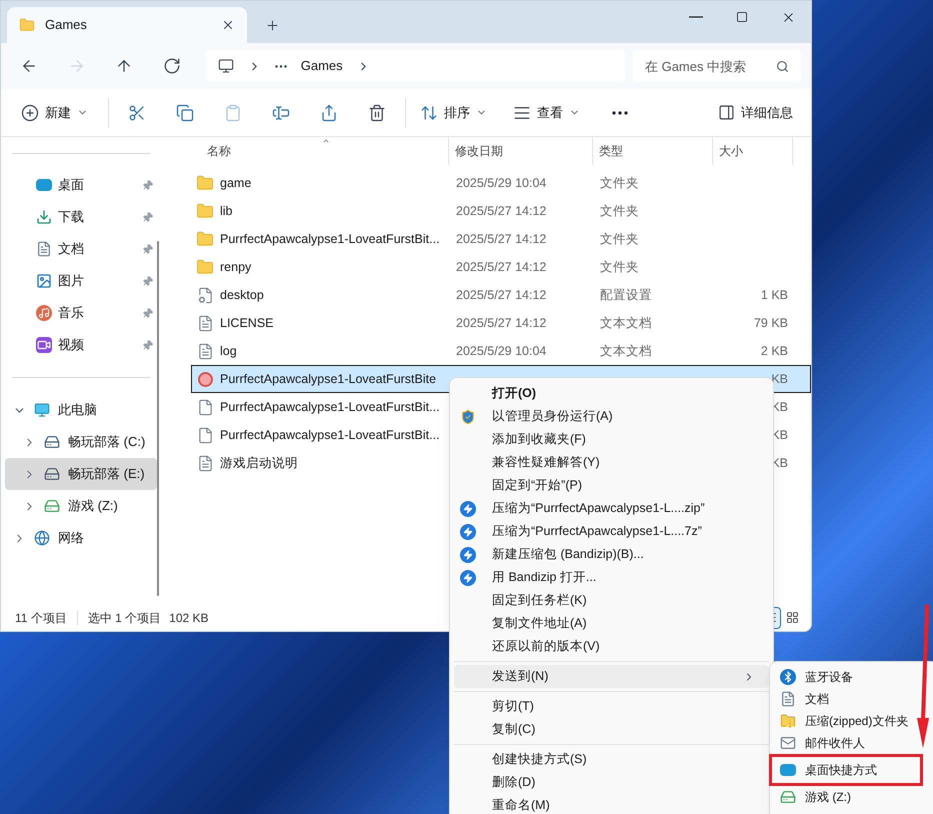 This screenshot has height=814, width=933. Describe the element at coordinates (774, 351) in the screenshot. I see `size-text: 2 KB` at that location.